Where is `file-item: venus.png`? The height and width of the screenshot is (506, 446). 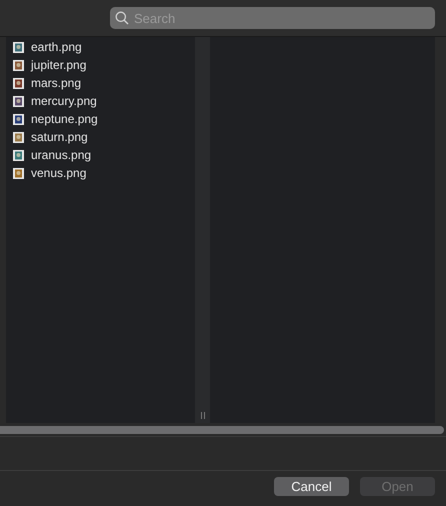 file-item: venus.png is located at coordinates (100, 173).